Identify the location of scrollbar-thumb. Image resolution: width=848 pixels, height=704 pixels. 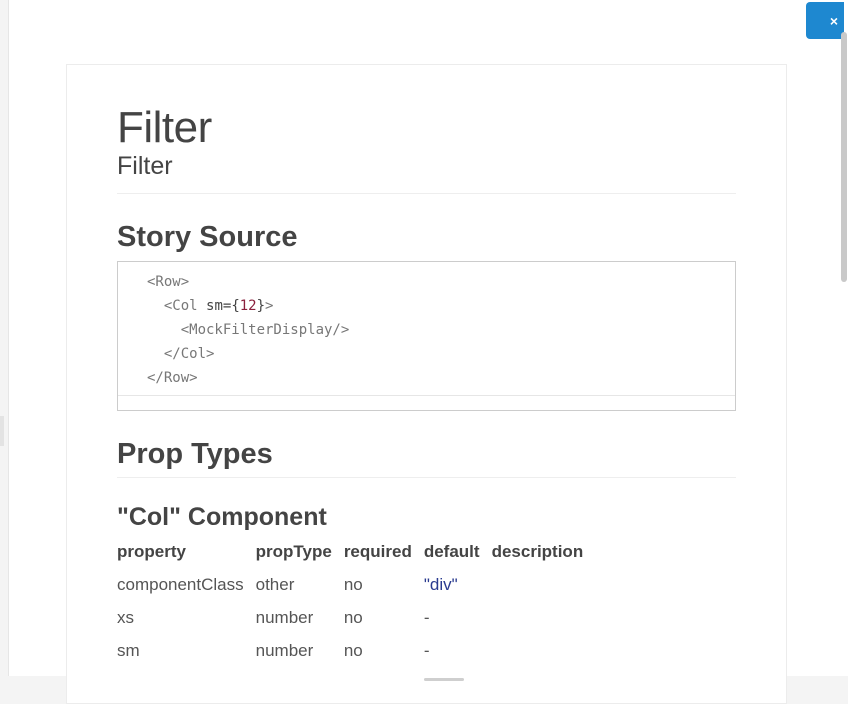
(844, 157).